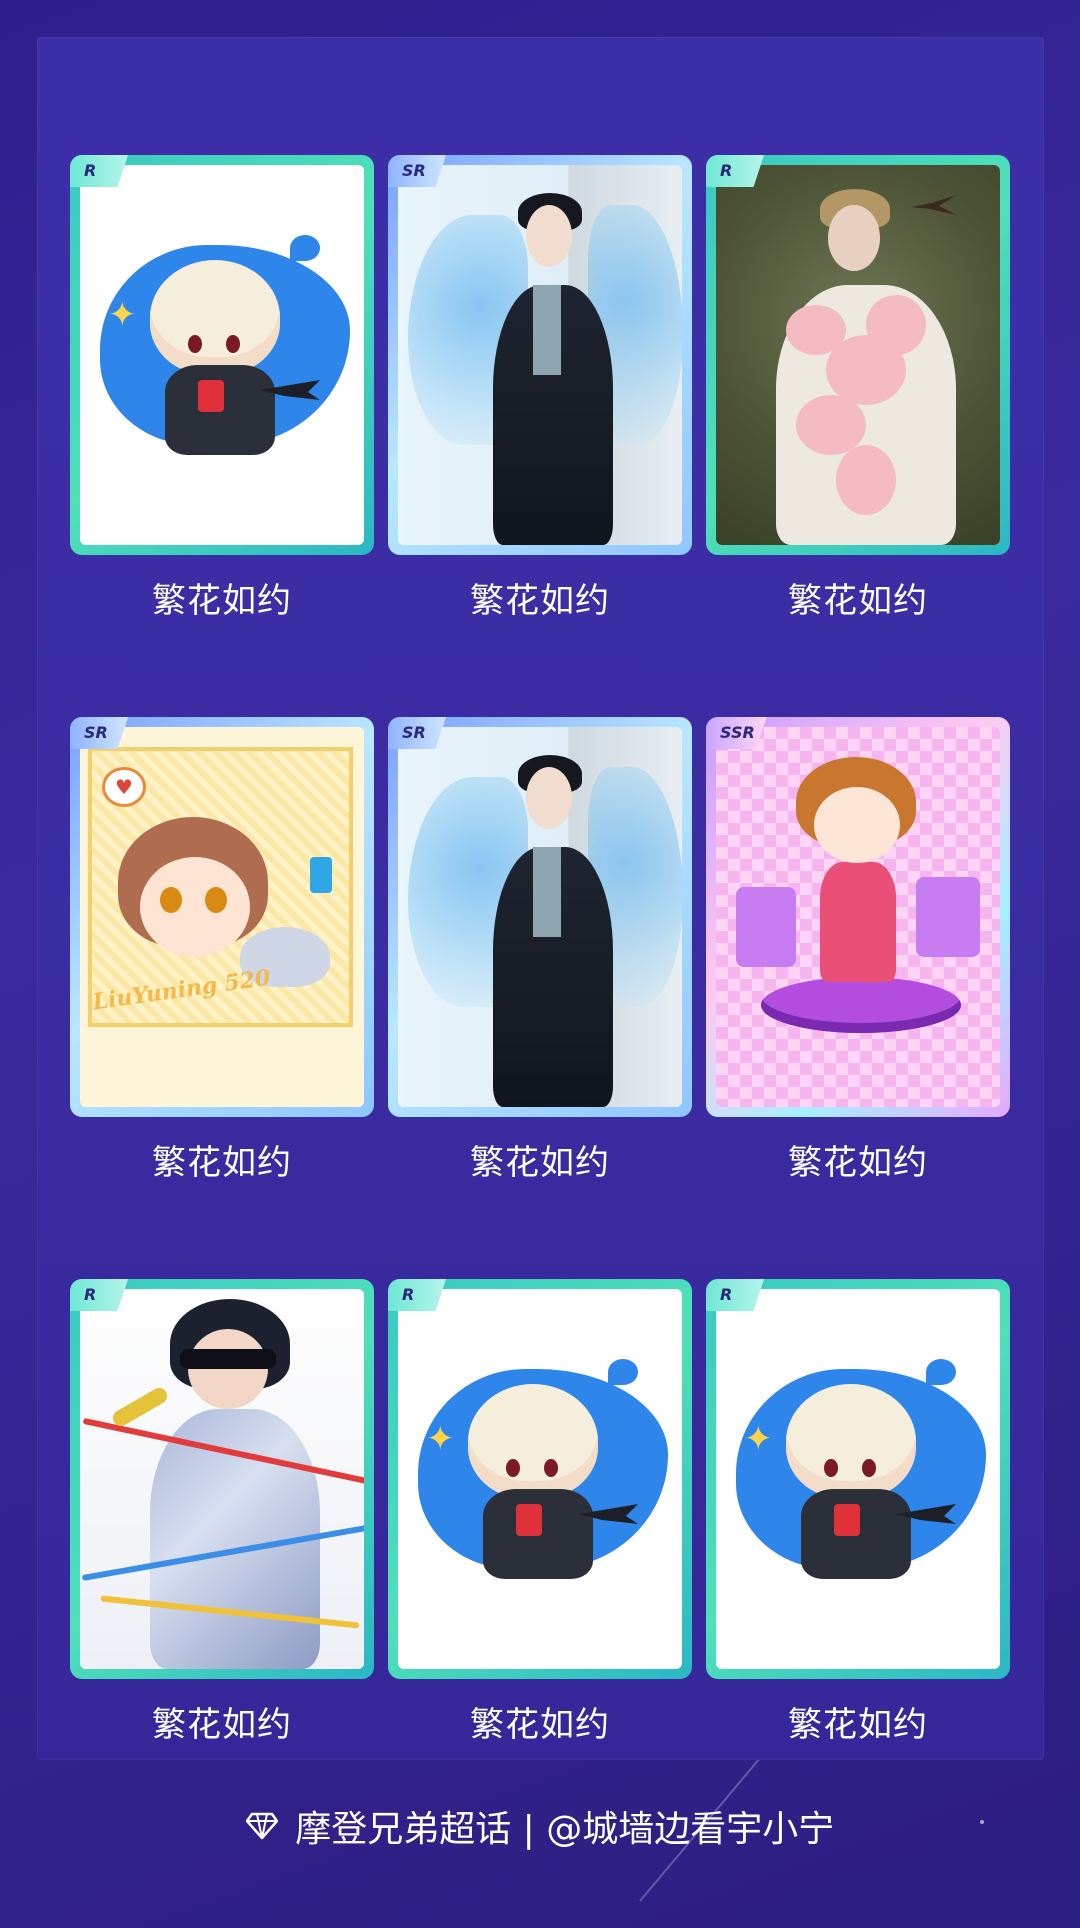  I want to click on diamond-icon, so click(261, 1826).